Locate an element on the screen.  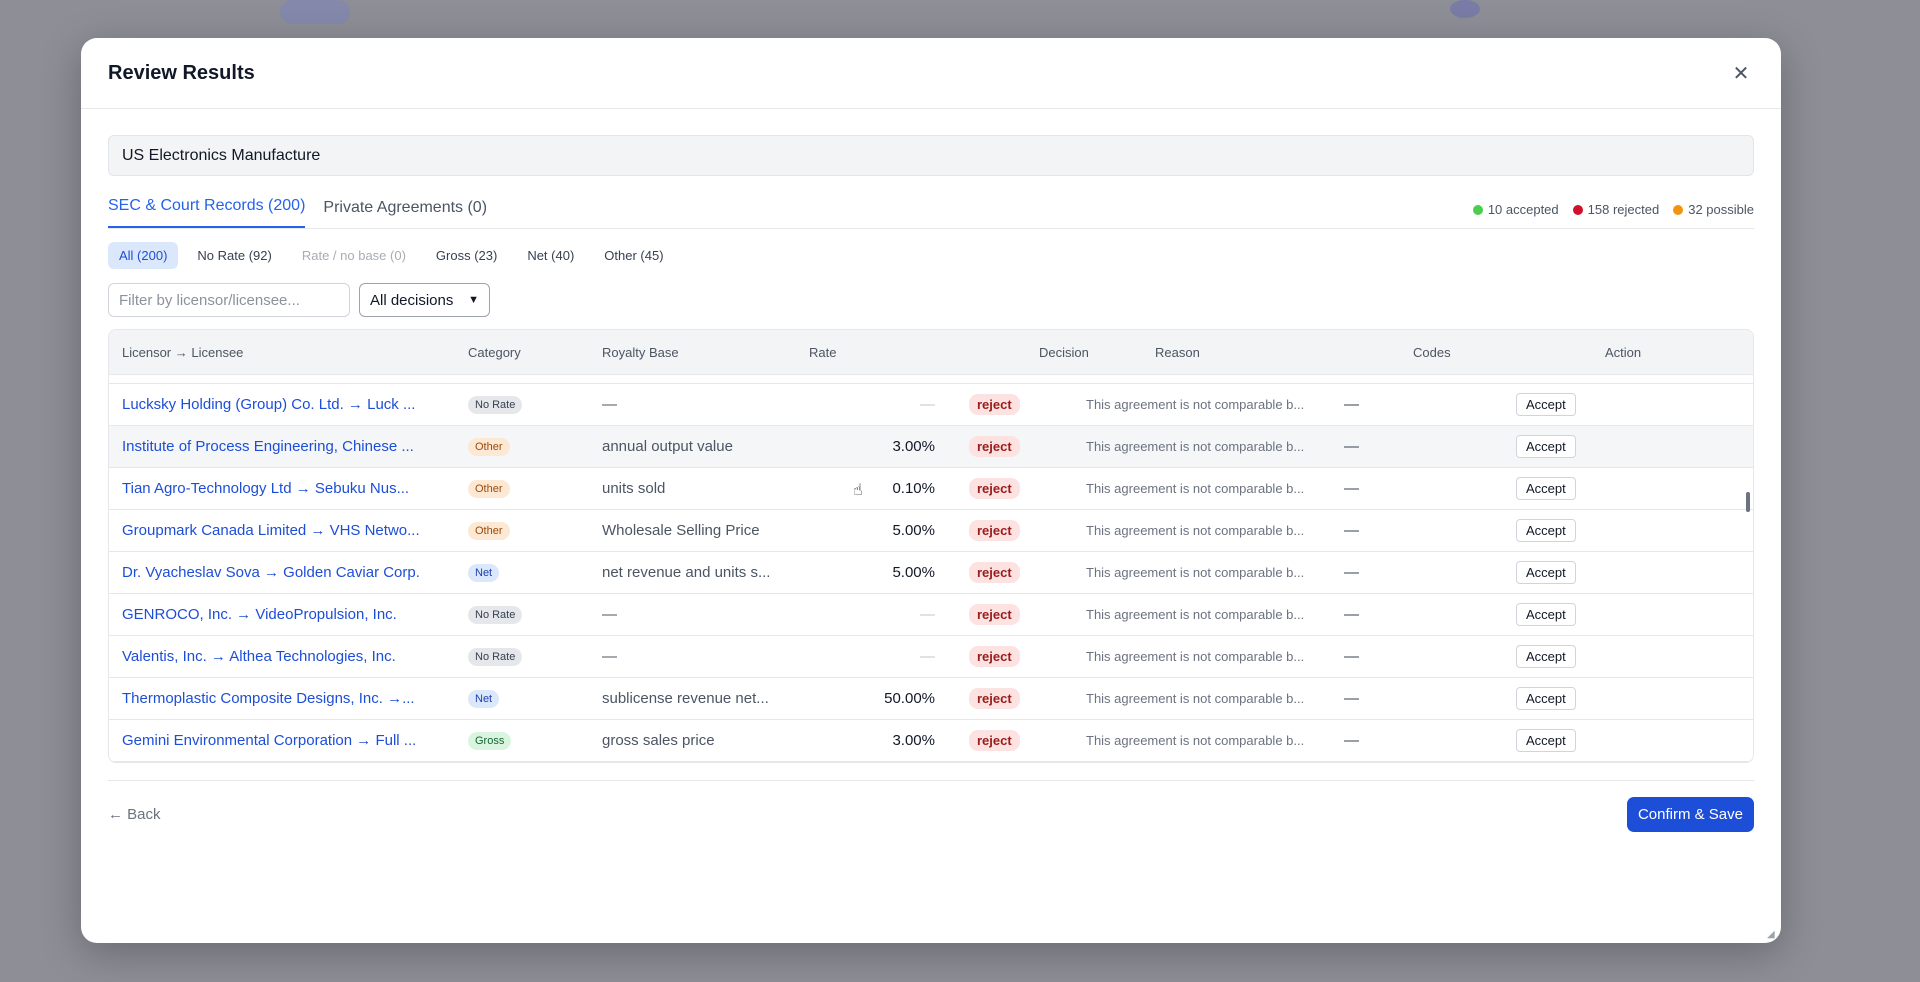
stat-item: 32 possible is located at coordinates (1713, 209).